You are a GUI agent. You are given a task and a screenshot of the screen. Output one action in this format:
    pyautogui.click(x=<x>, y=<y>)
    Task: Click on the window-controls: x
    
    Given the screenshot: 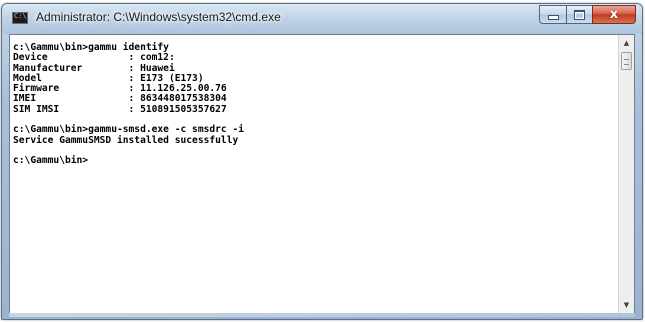 What is the action you would take?
    pyautogui.click(x=587, y=15)
    